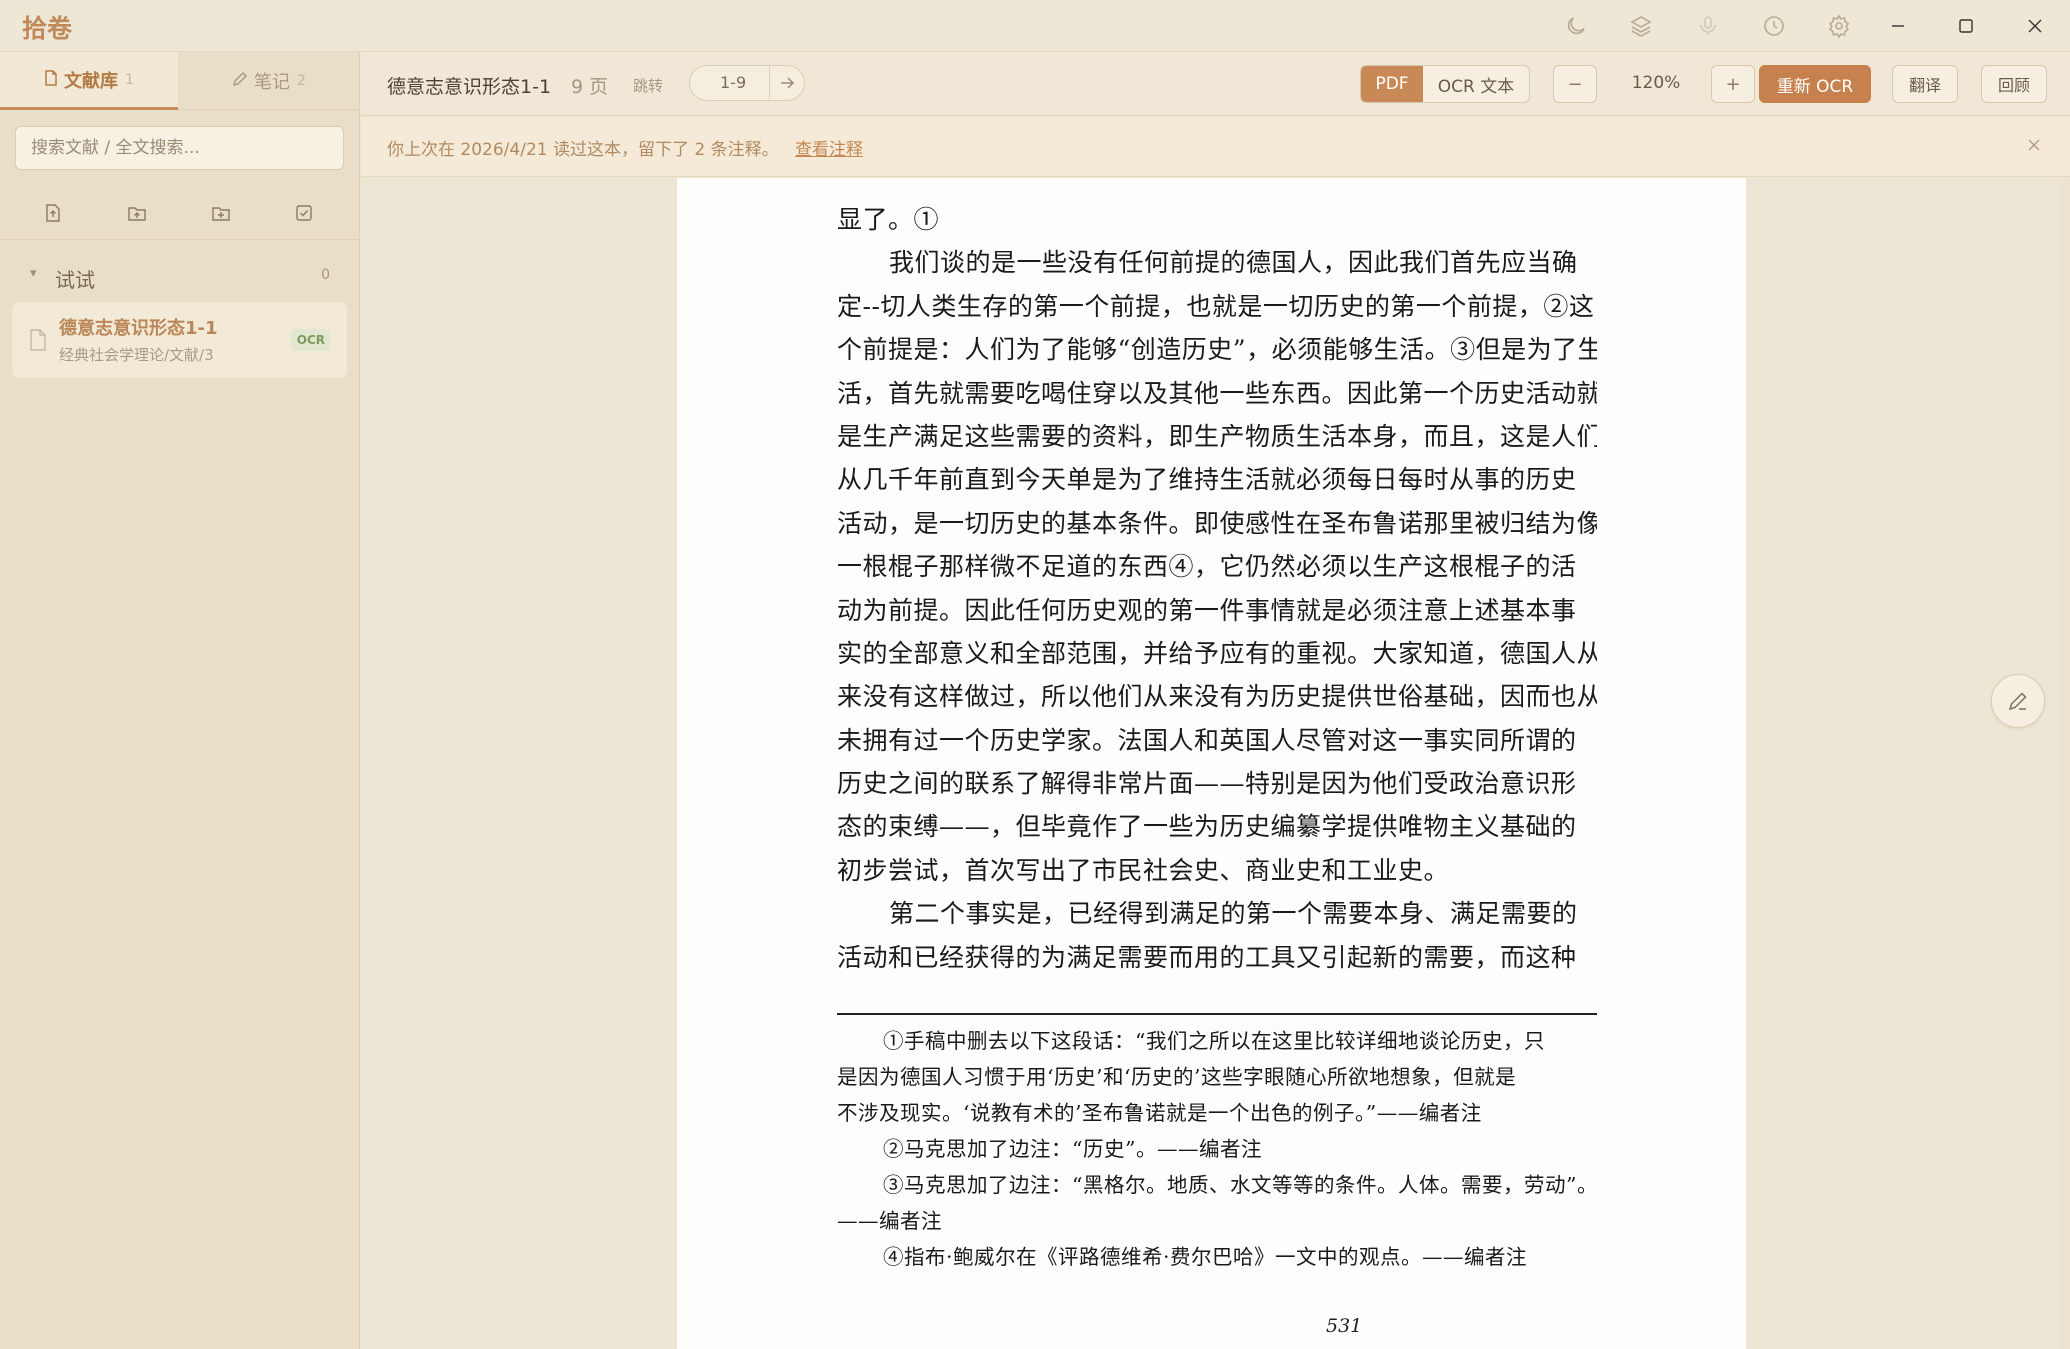 The width and height of the screenshot is (2070, 1349). I want to click on select-icon, so click(304, 213).